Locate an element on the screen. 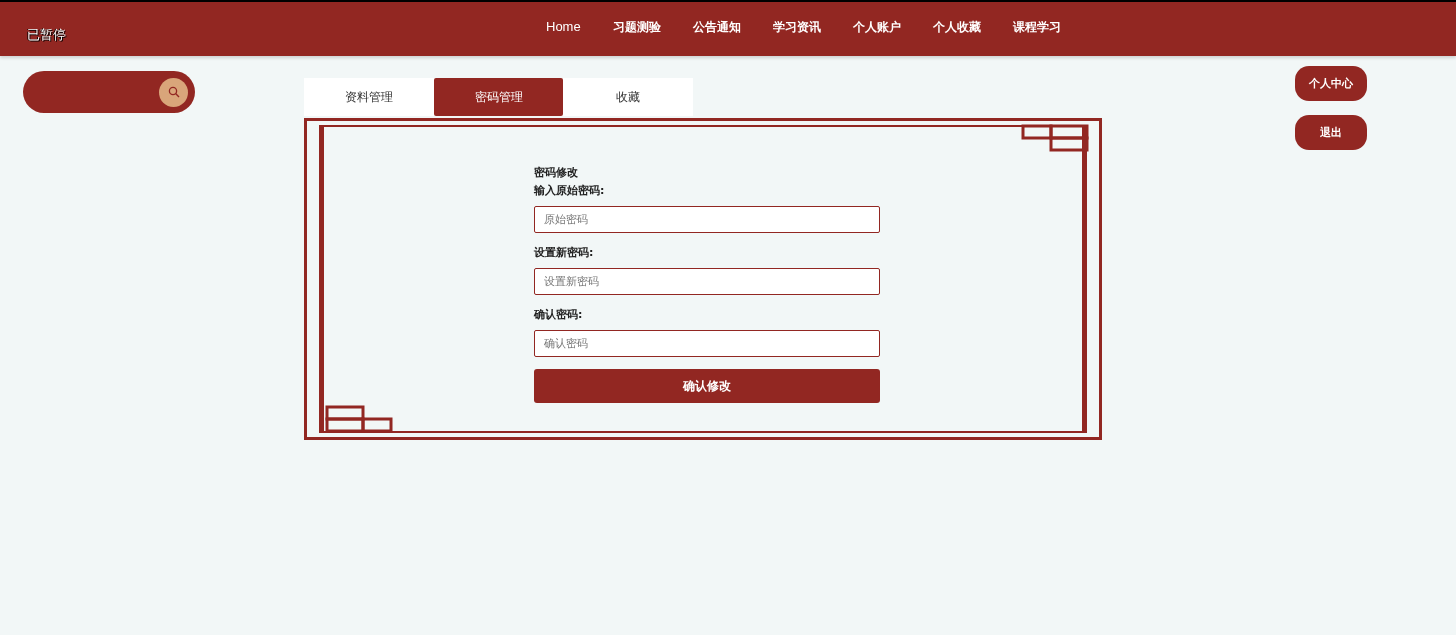 The width and height of the screenshot is (1456, 635). tab: 收藏 is located at coordinates (628, 97).